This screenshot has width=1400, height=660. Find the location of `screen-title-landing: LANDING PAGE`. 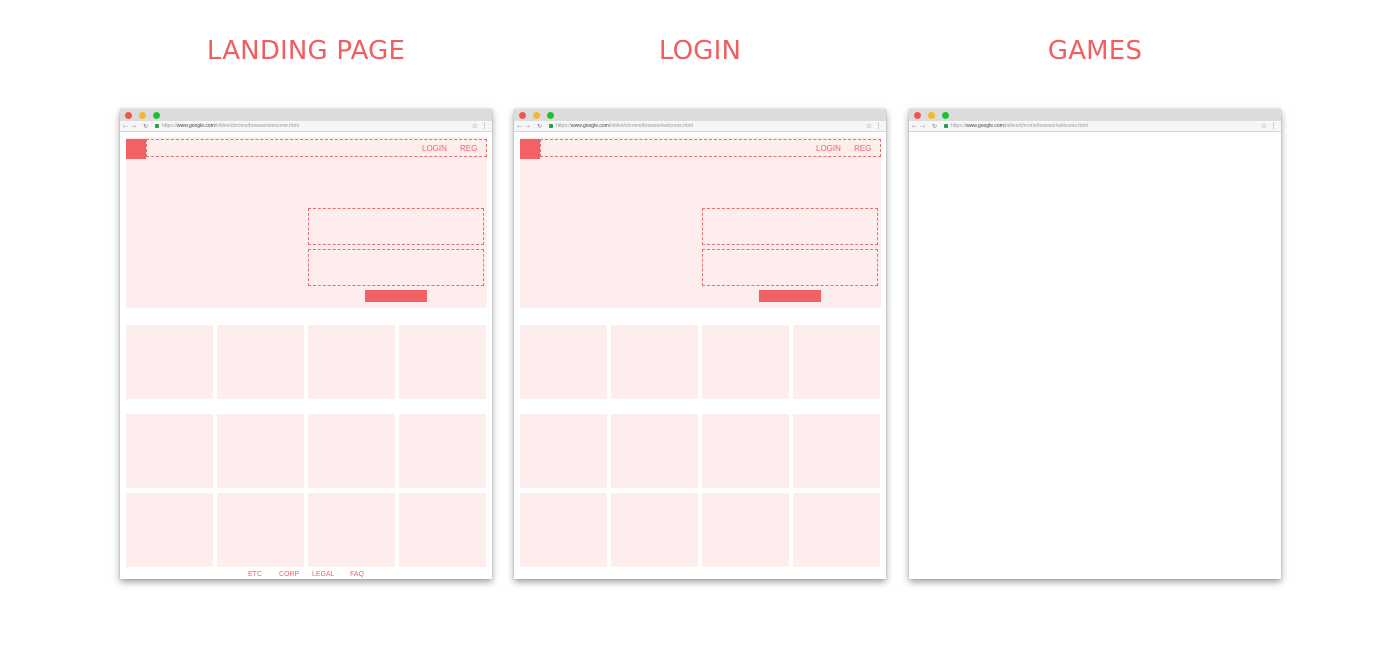

screen-title-landing: LANDING PAGE is located at coordinates (306, 51).